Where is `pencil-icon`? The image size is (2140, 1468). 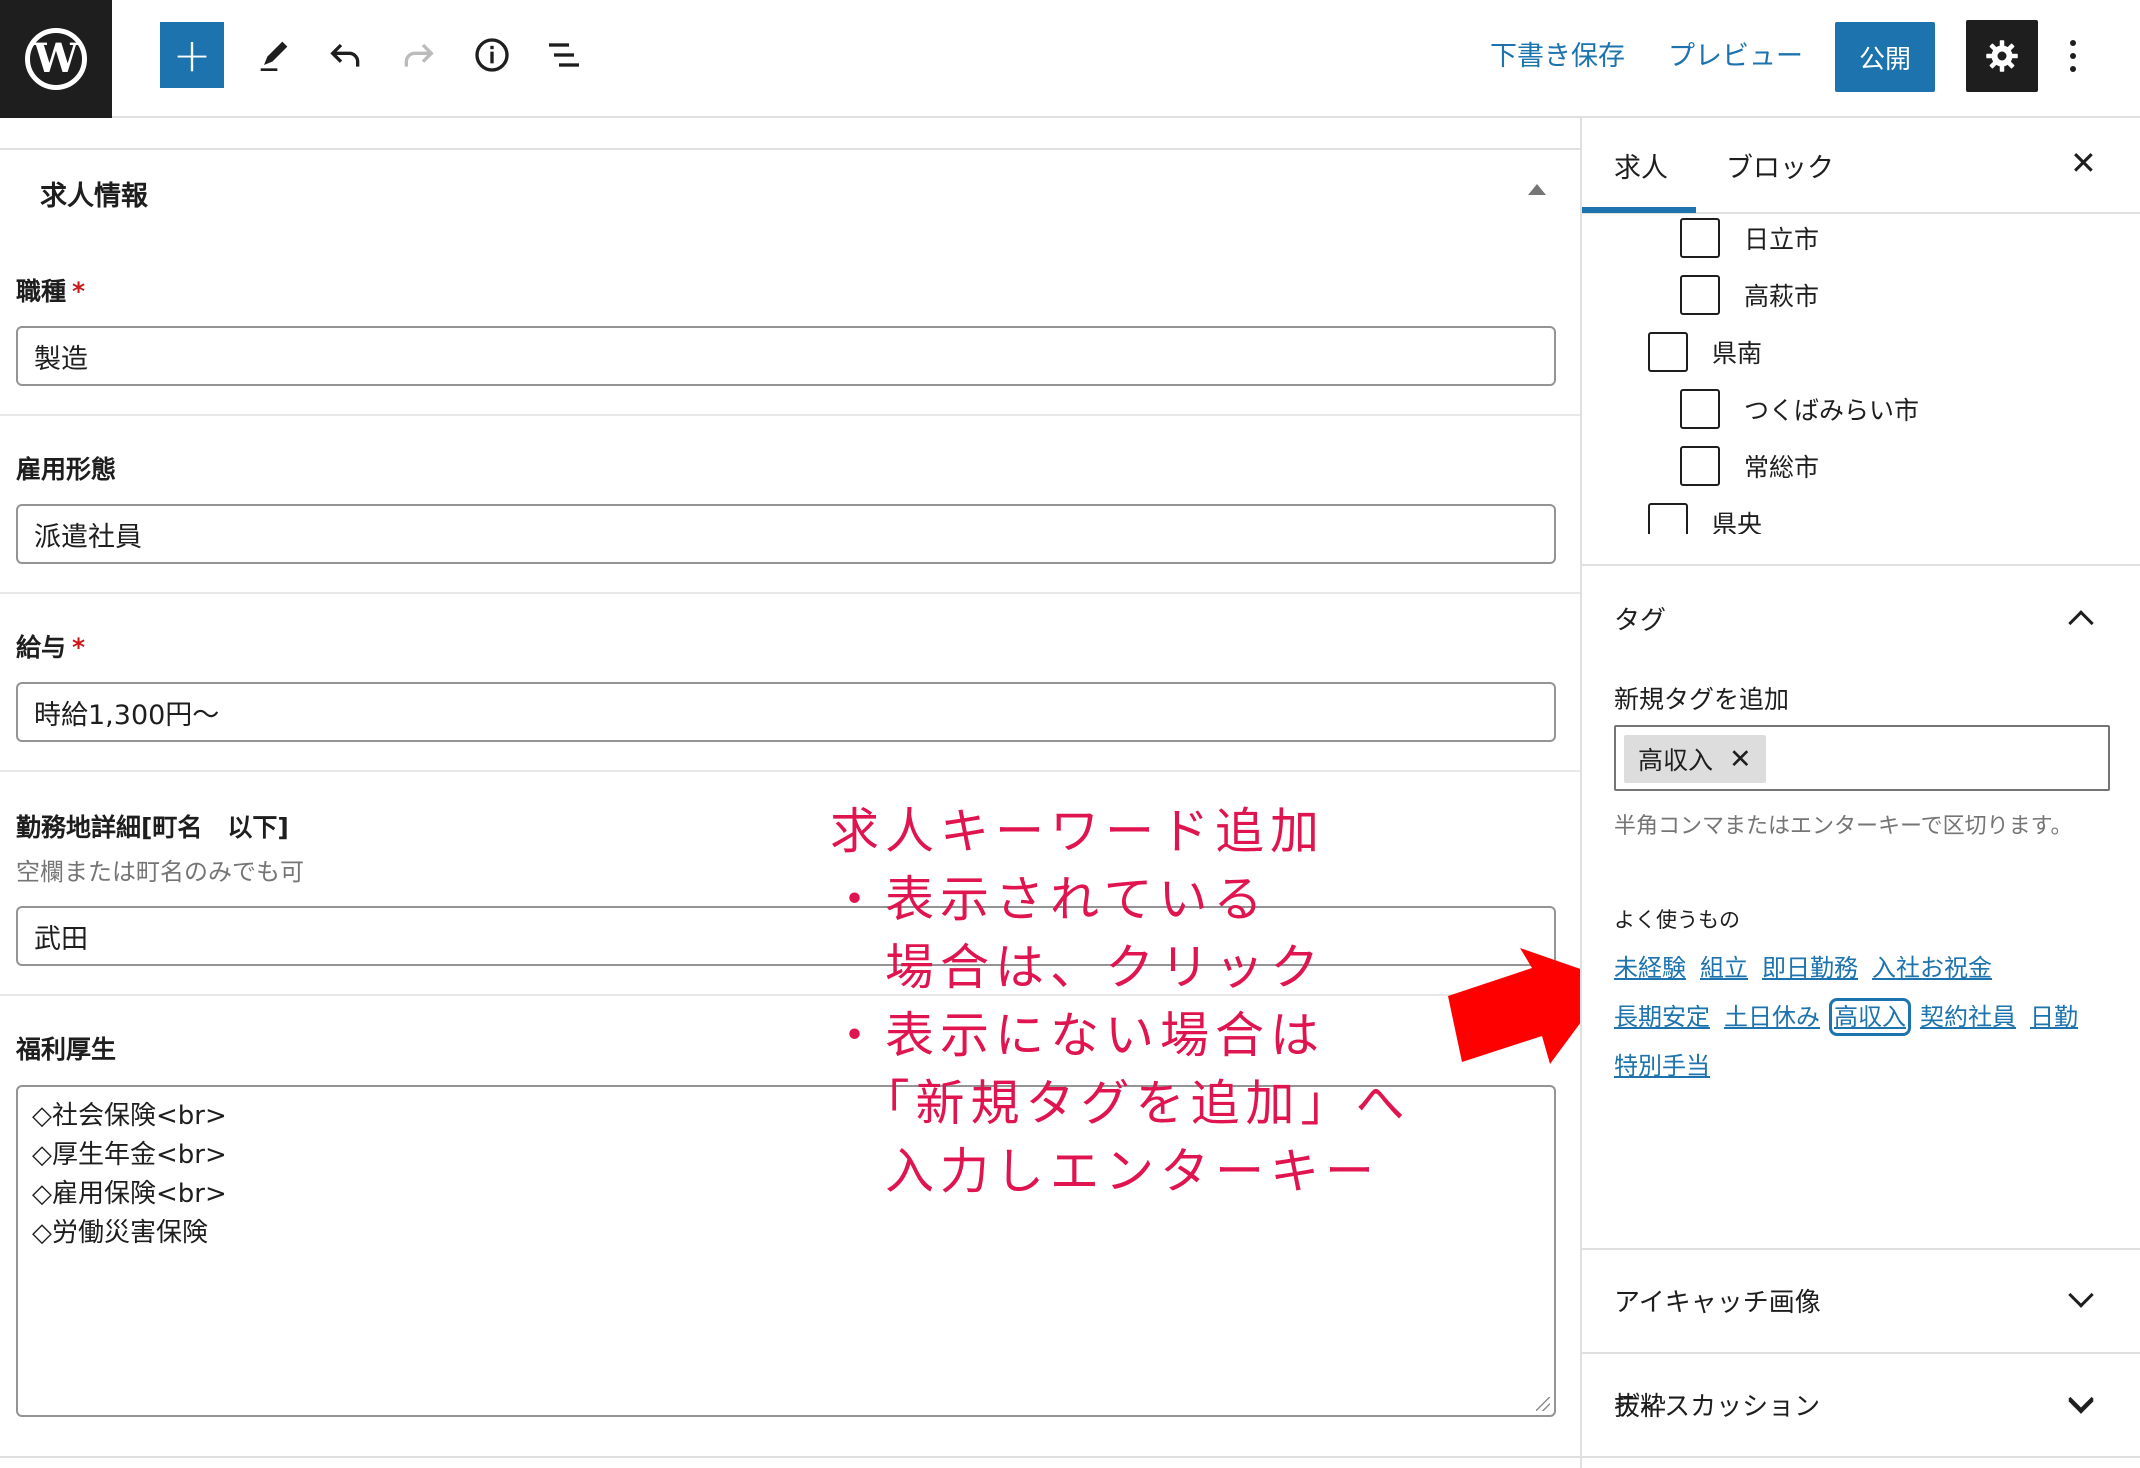 pencil-icon is located at coordinates (274, 56).